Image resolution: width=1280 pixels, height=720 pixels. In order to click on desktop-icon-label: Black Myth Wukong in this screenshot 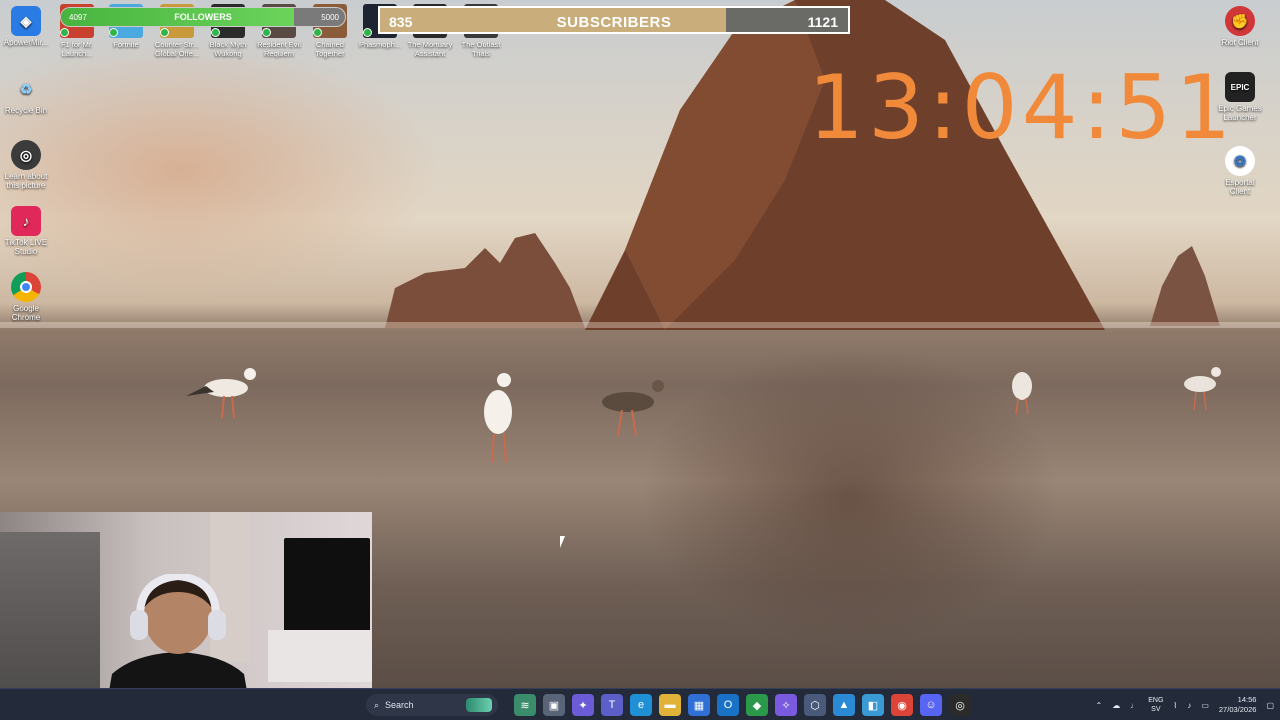, I will do `click(228, 49)`.